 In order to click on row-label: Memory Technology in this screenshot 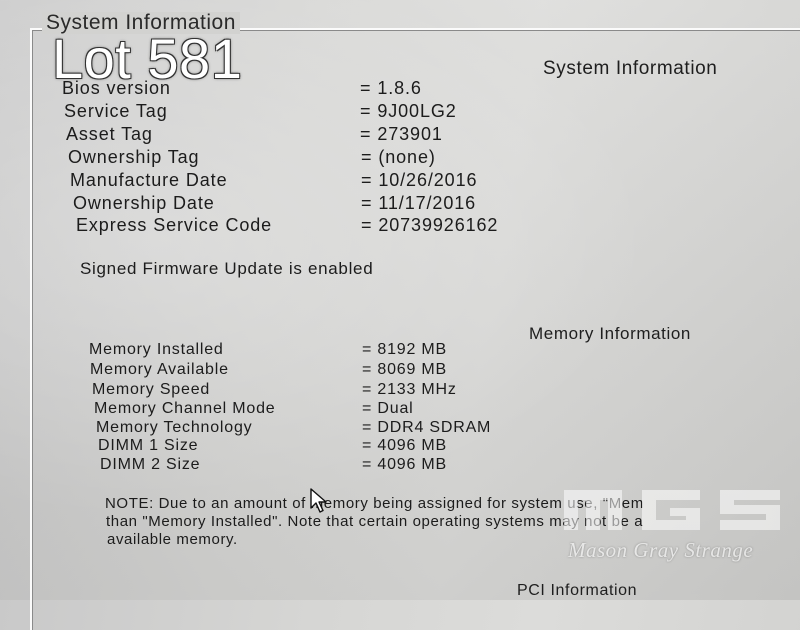, I will do `click(174, 427)`.